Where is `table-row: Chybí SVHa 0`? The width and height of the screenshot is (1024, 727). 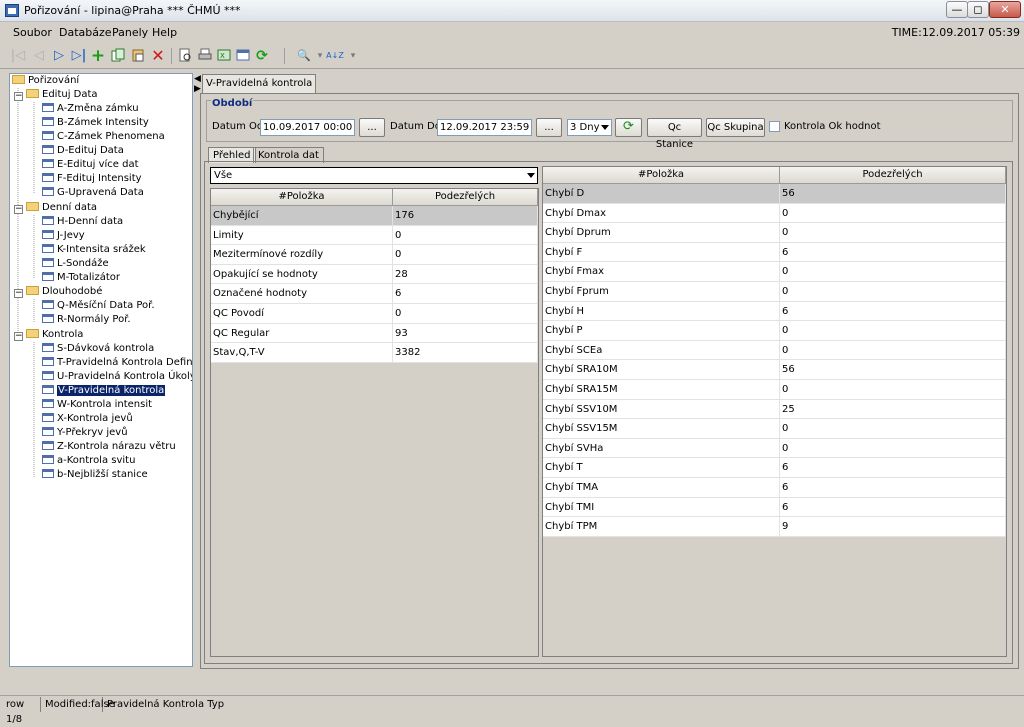 table-row: Chybí SVHa 0 is located at coordinates (774, 448).